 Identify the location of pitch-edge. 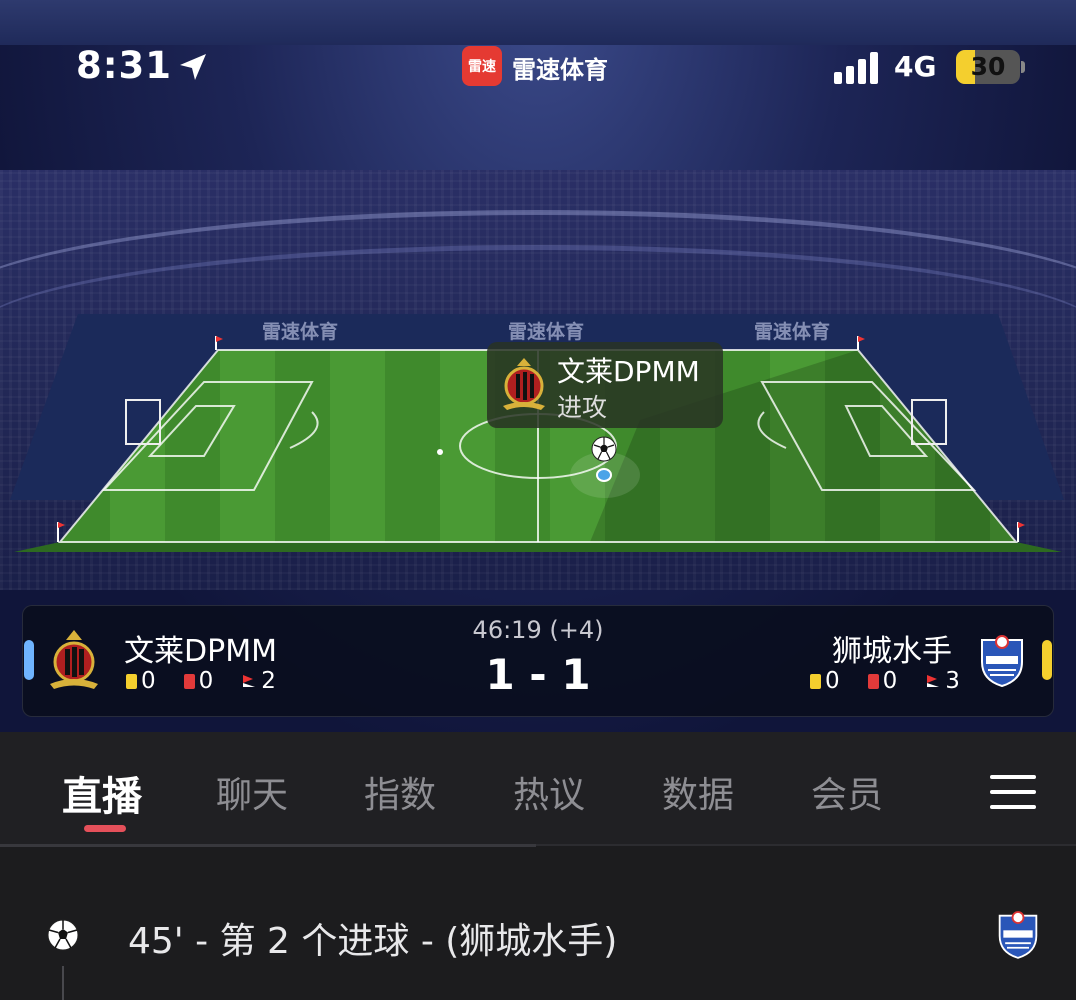
(538, 547).